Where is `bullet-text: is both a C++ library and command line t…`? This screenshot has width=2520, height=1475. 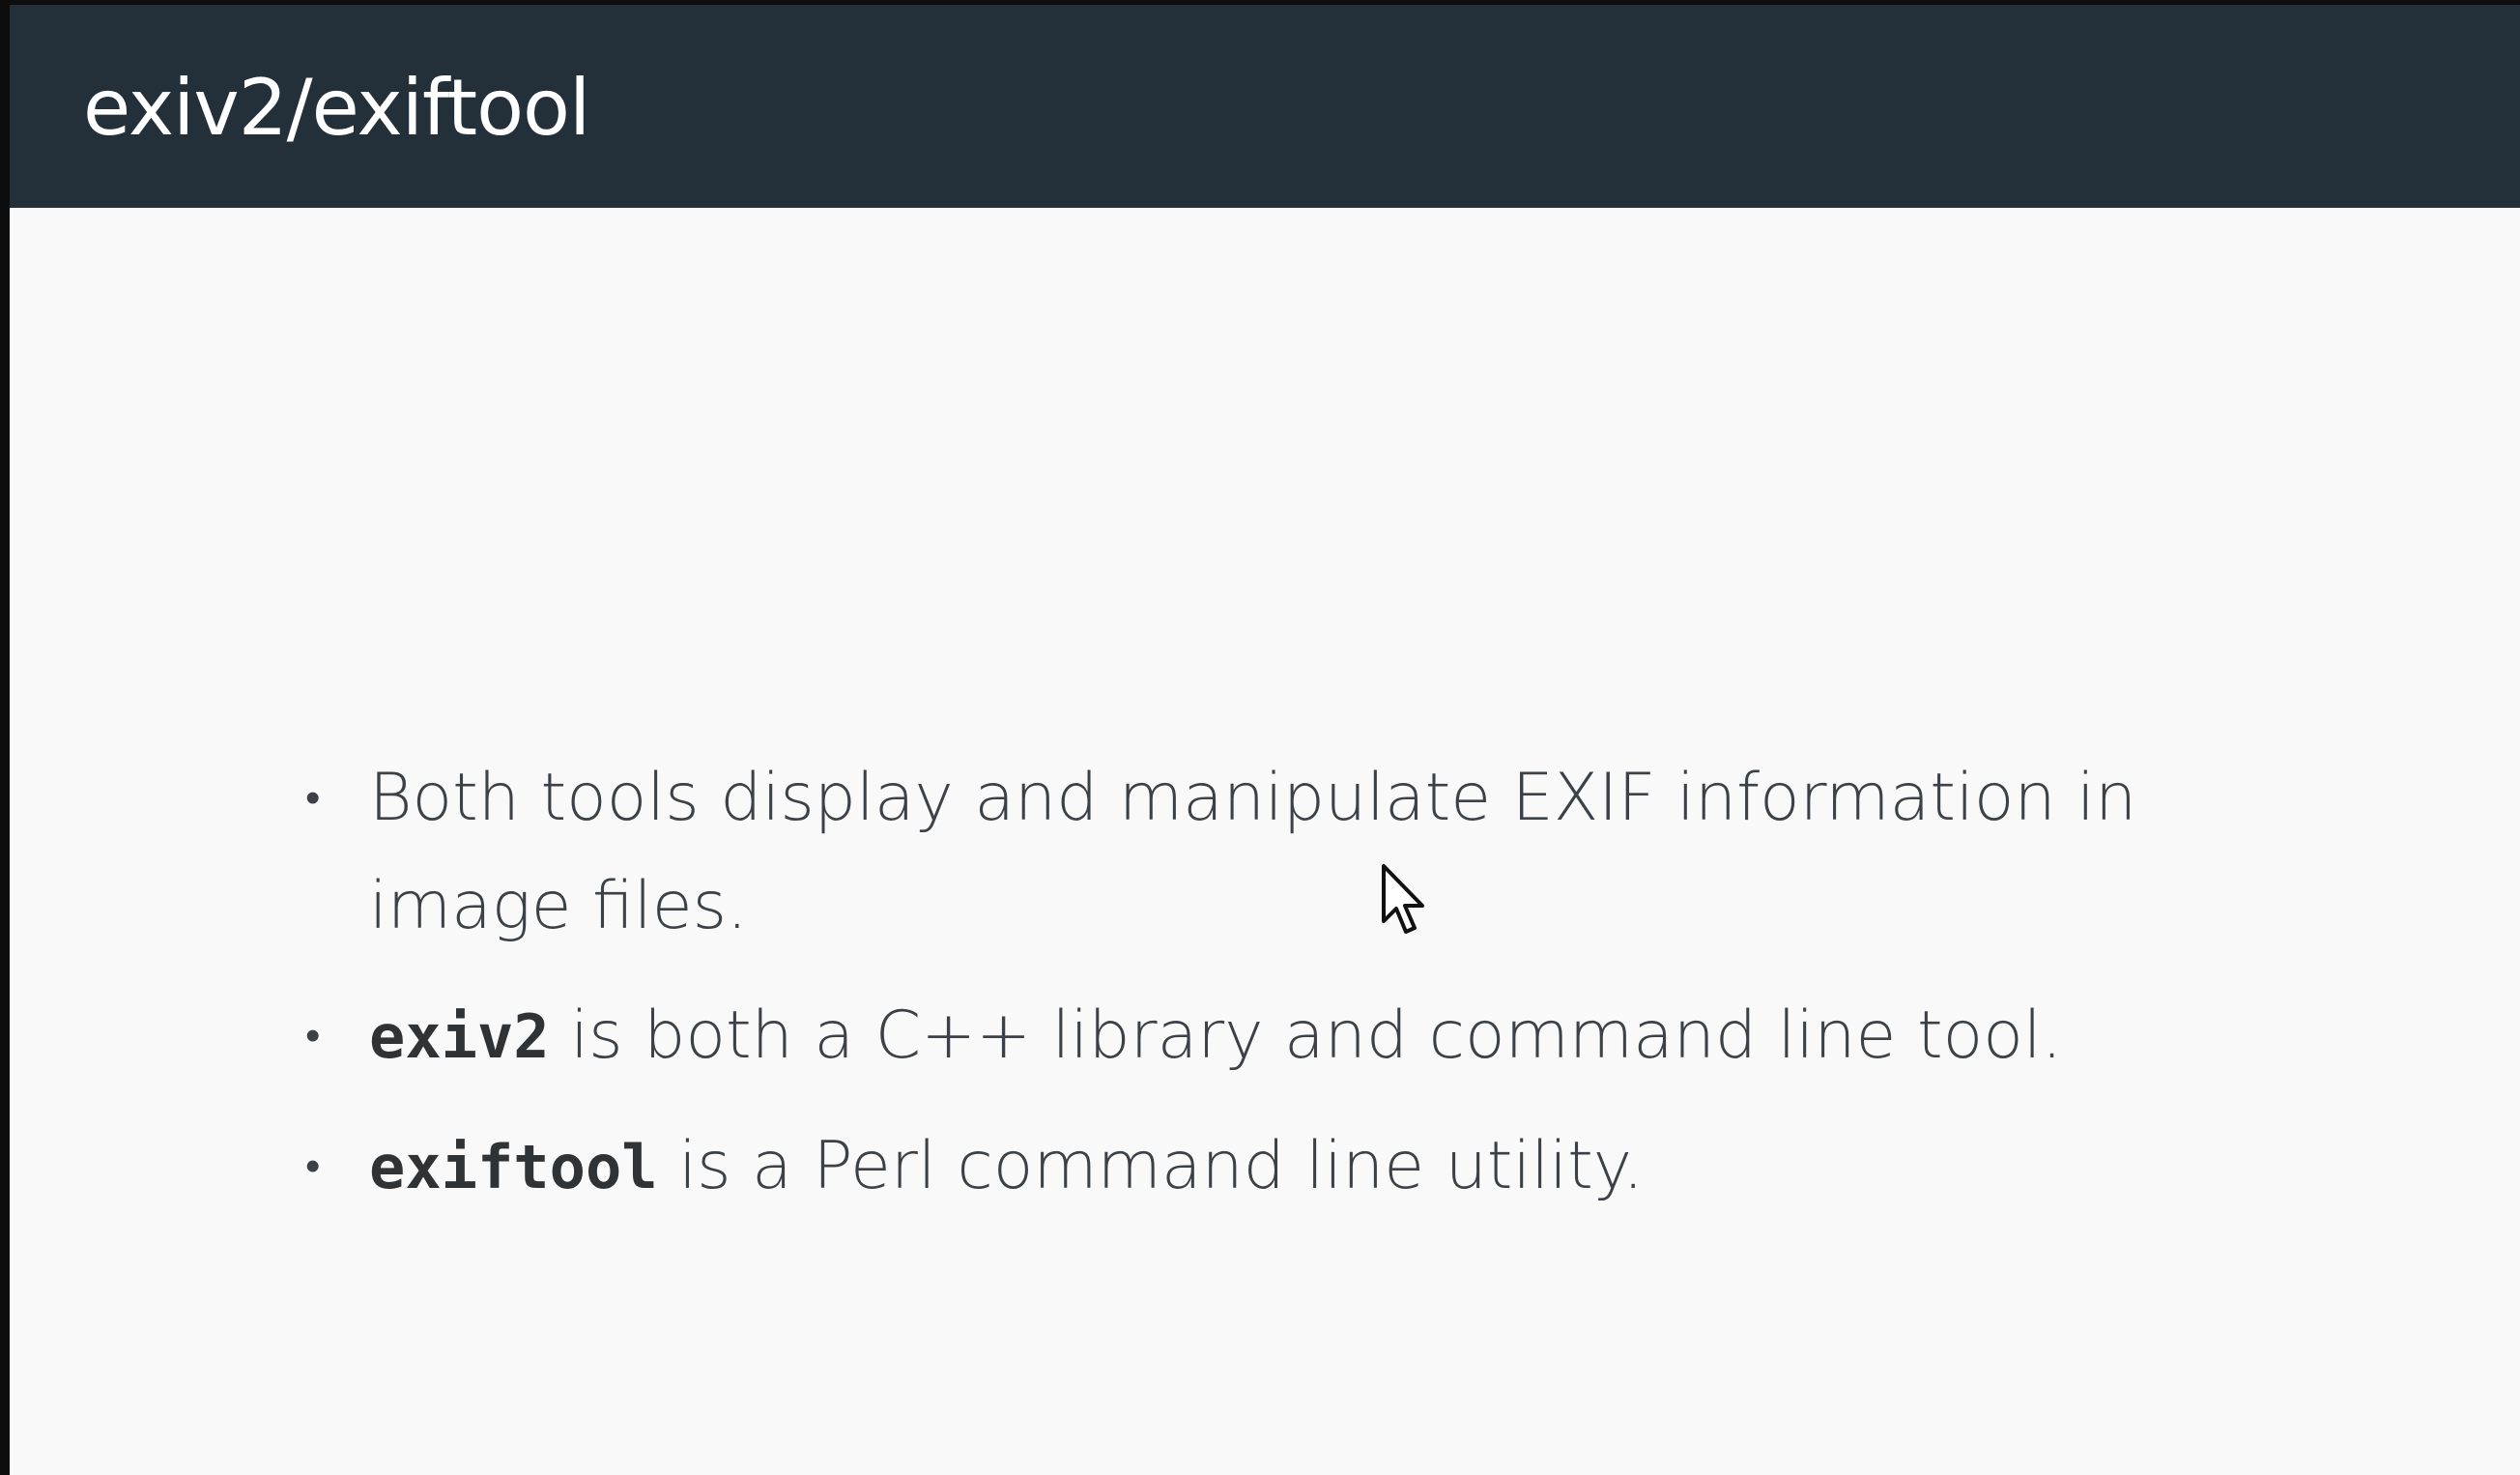 bullet-text: is both a C++ library and command line t… is located at coordinates (1306, 1036).